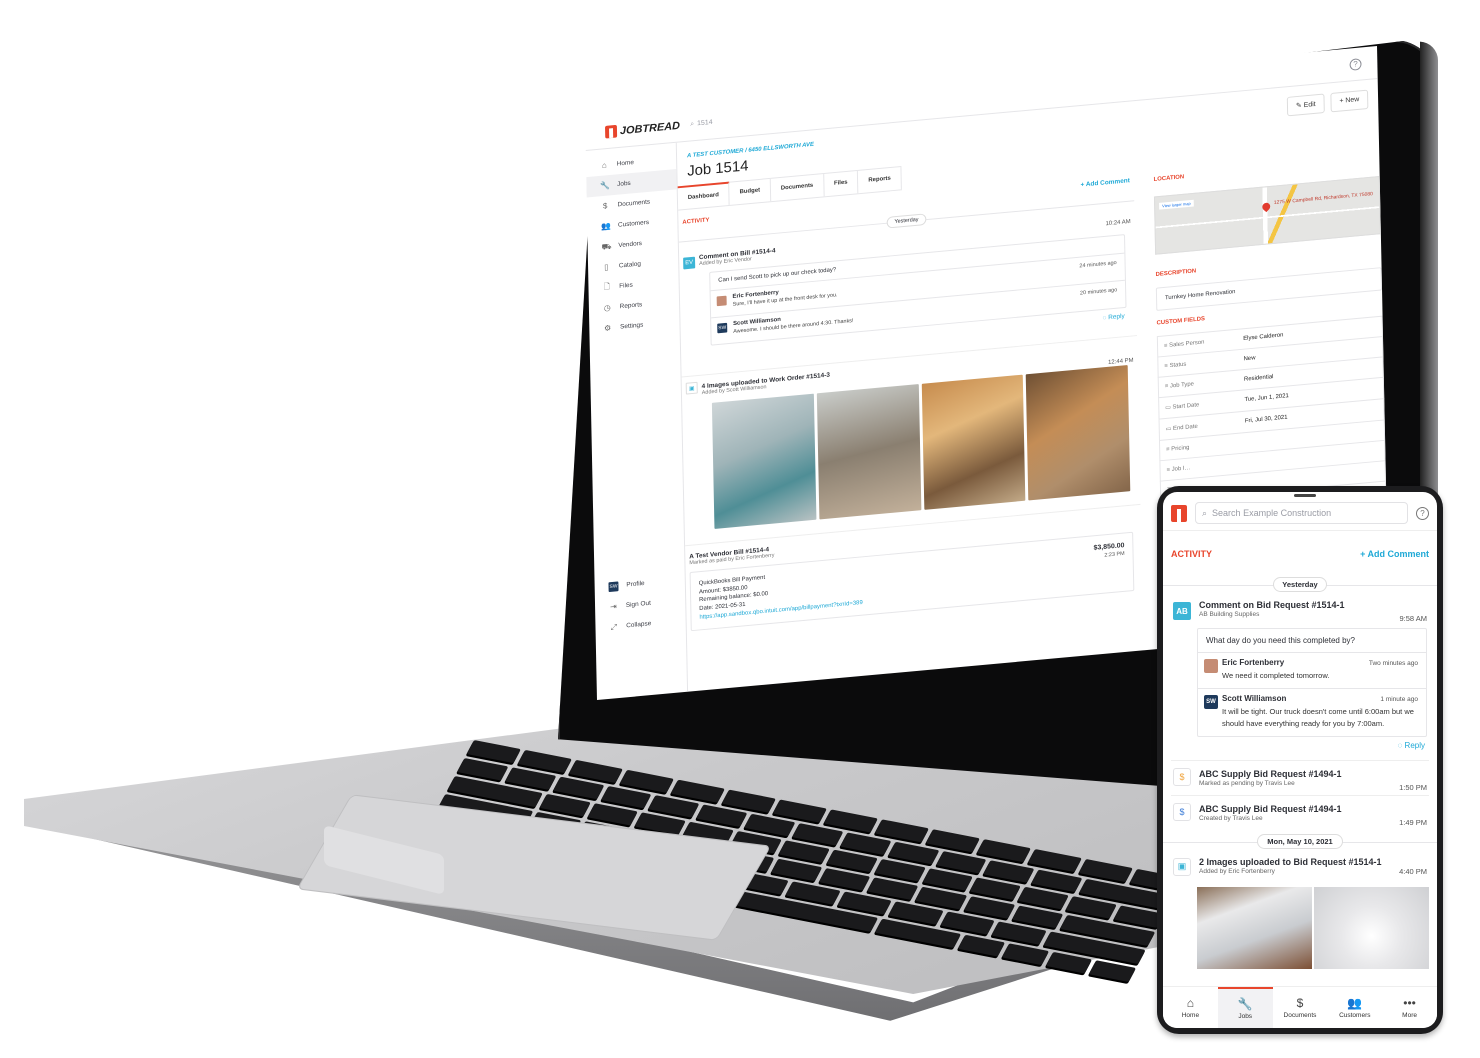 The width and height of the screenshot is (1480, 1058). I want to click on avatar, so click(721, 301).